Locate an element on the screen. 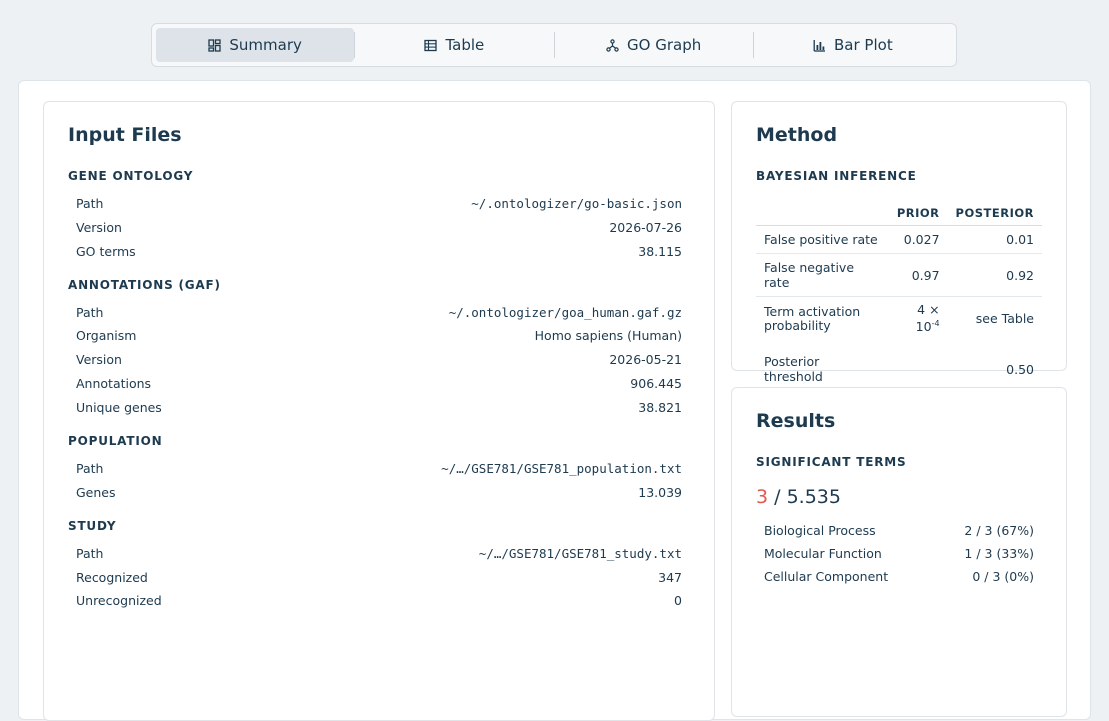 This screenshot has width=1109, height=721. info-row: Unique genes 38.821 is located at coordinates (379, 407).